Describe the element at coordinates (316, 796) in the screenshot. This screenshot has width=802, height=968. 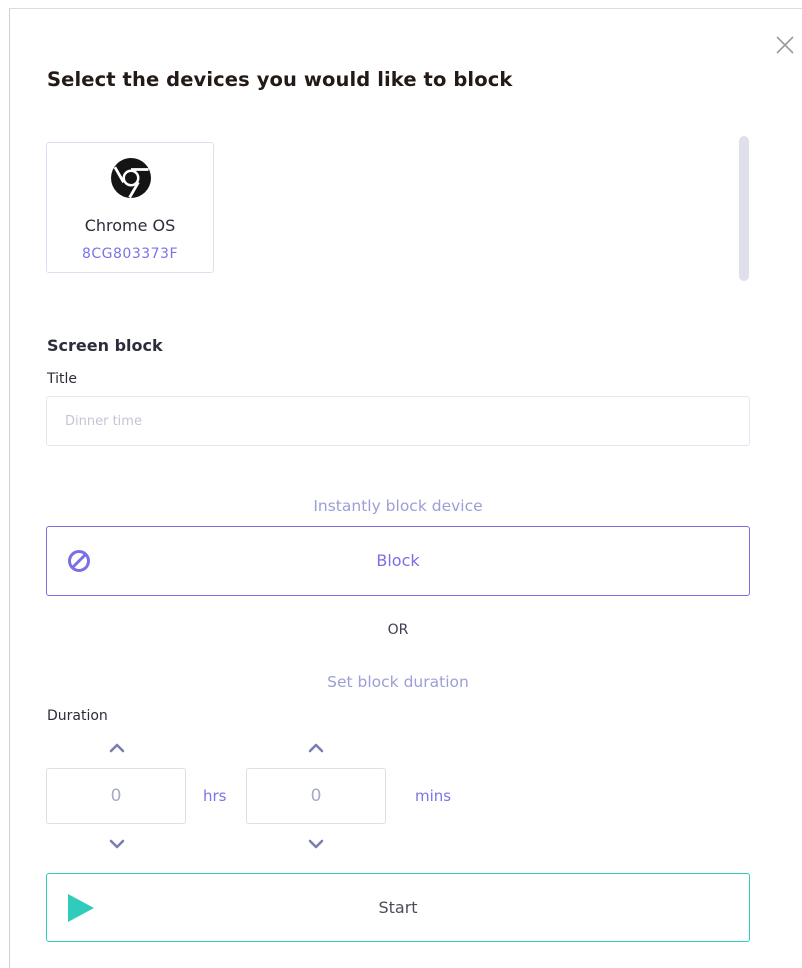
I see `minutes-input` at that location.